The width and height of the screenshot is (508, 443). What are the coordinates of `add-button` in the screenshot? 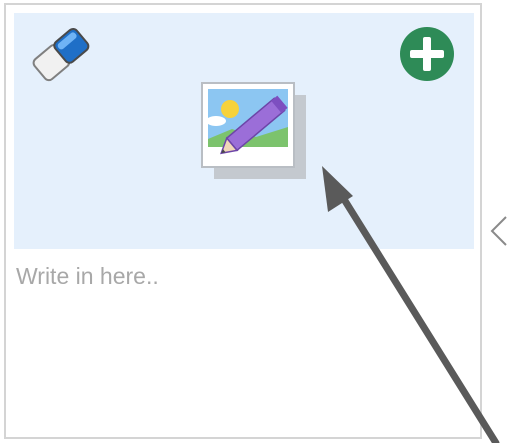 It's located at (427, 54).